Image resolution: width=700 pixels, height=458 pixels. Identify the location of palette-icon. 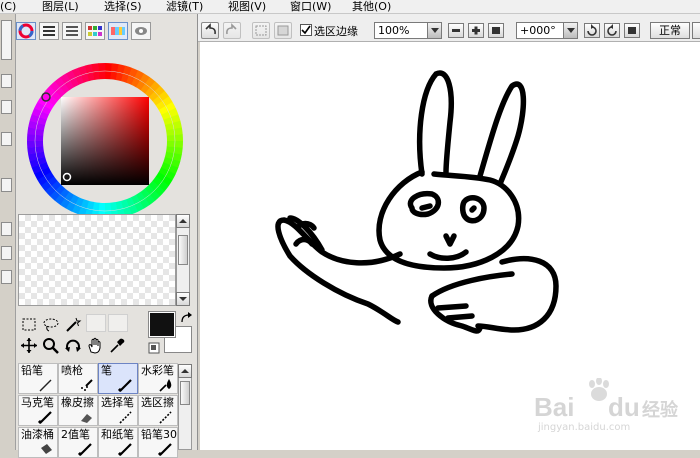
(118, 31).